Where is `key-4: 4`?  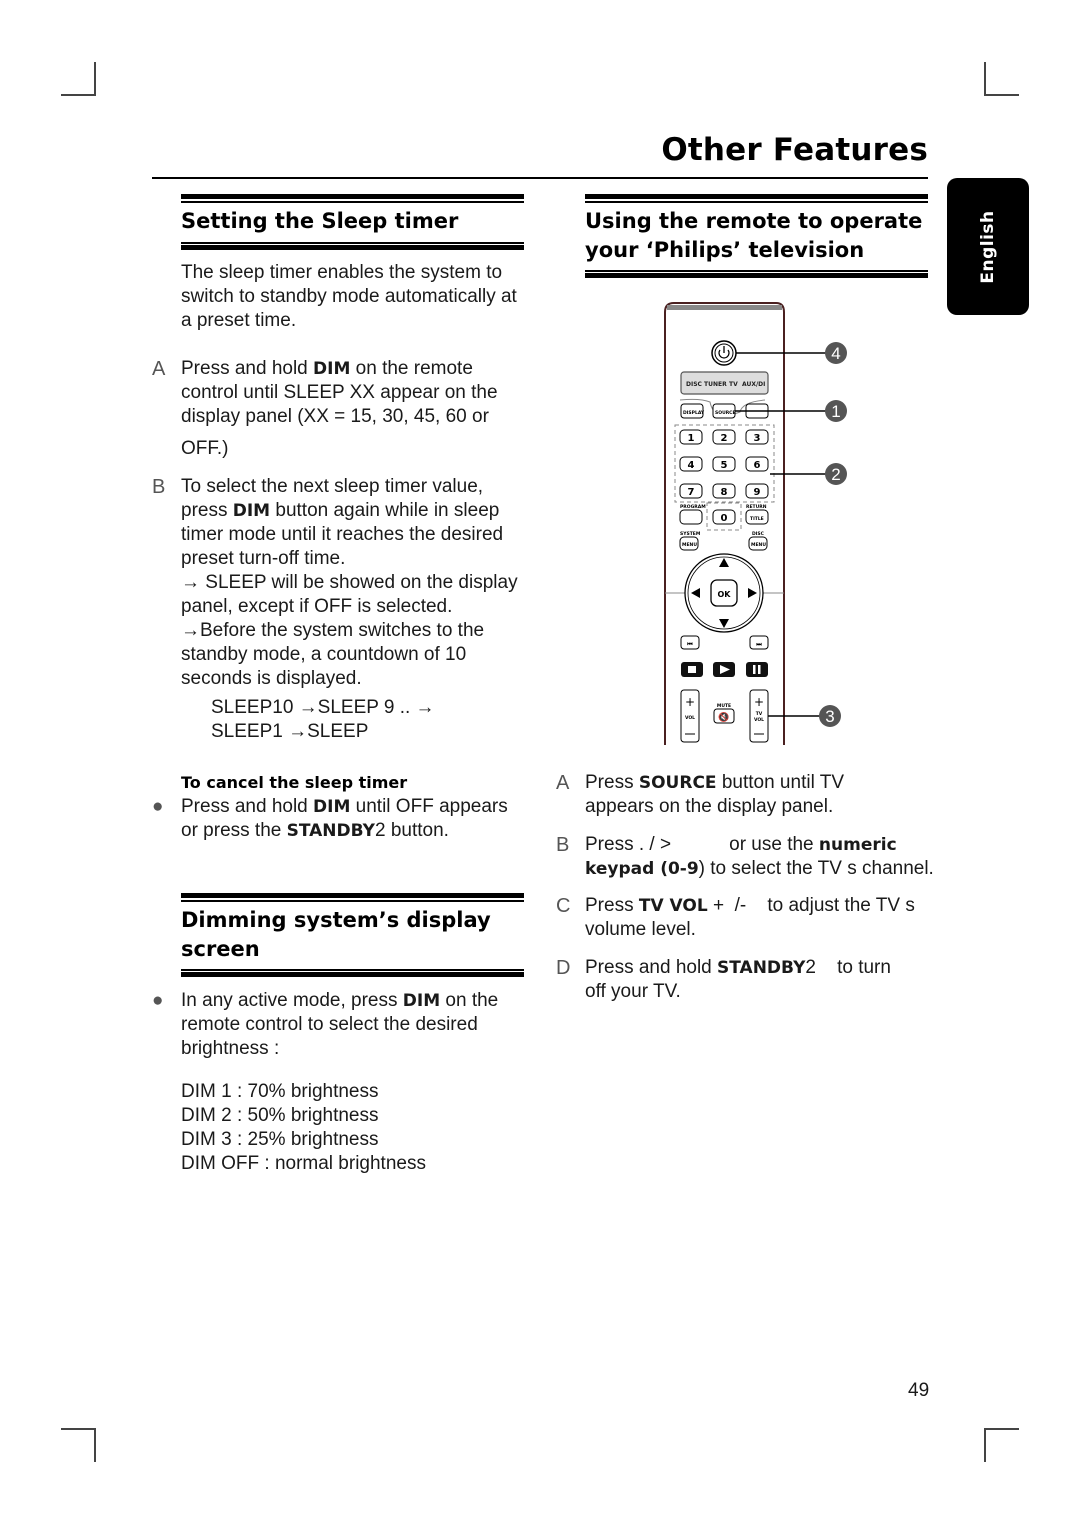 key-4: 4 is located at coordinates (691, 465).